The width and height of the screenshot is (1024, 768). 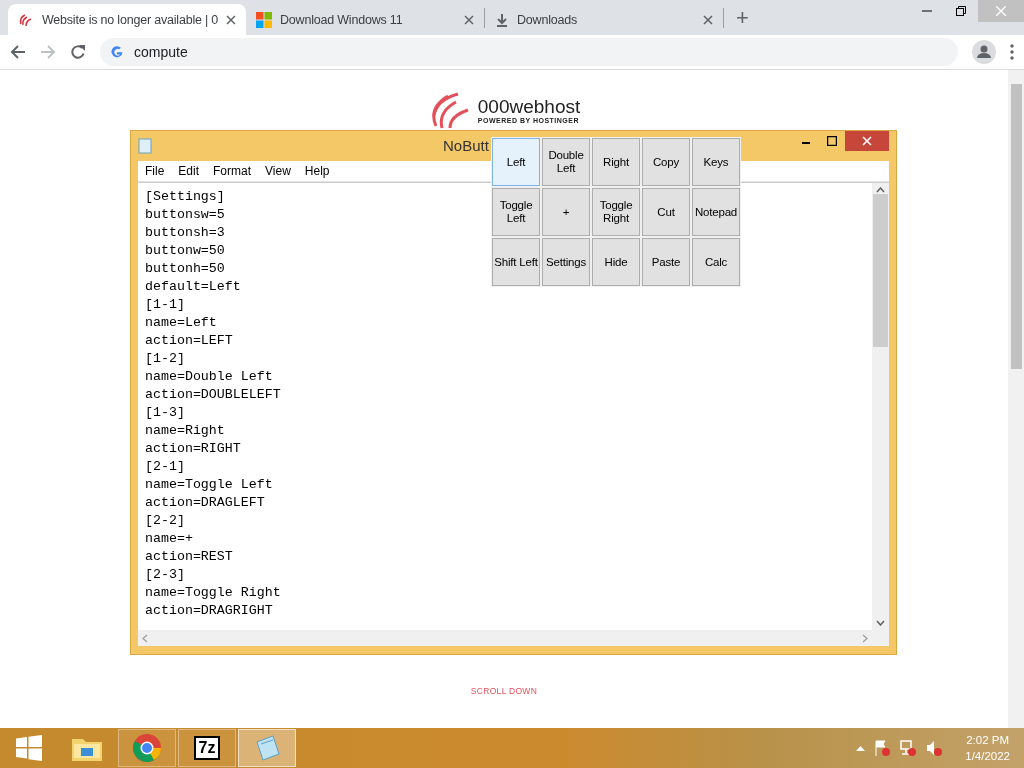 I want to click on profile-icon, so click(x=984, y=52).